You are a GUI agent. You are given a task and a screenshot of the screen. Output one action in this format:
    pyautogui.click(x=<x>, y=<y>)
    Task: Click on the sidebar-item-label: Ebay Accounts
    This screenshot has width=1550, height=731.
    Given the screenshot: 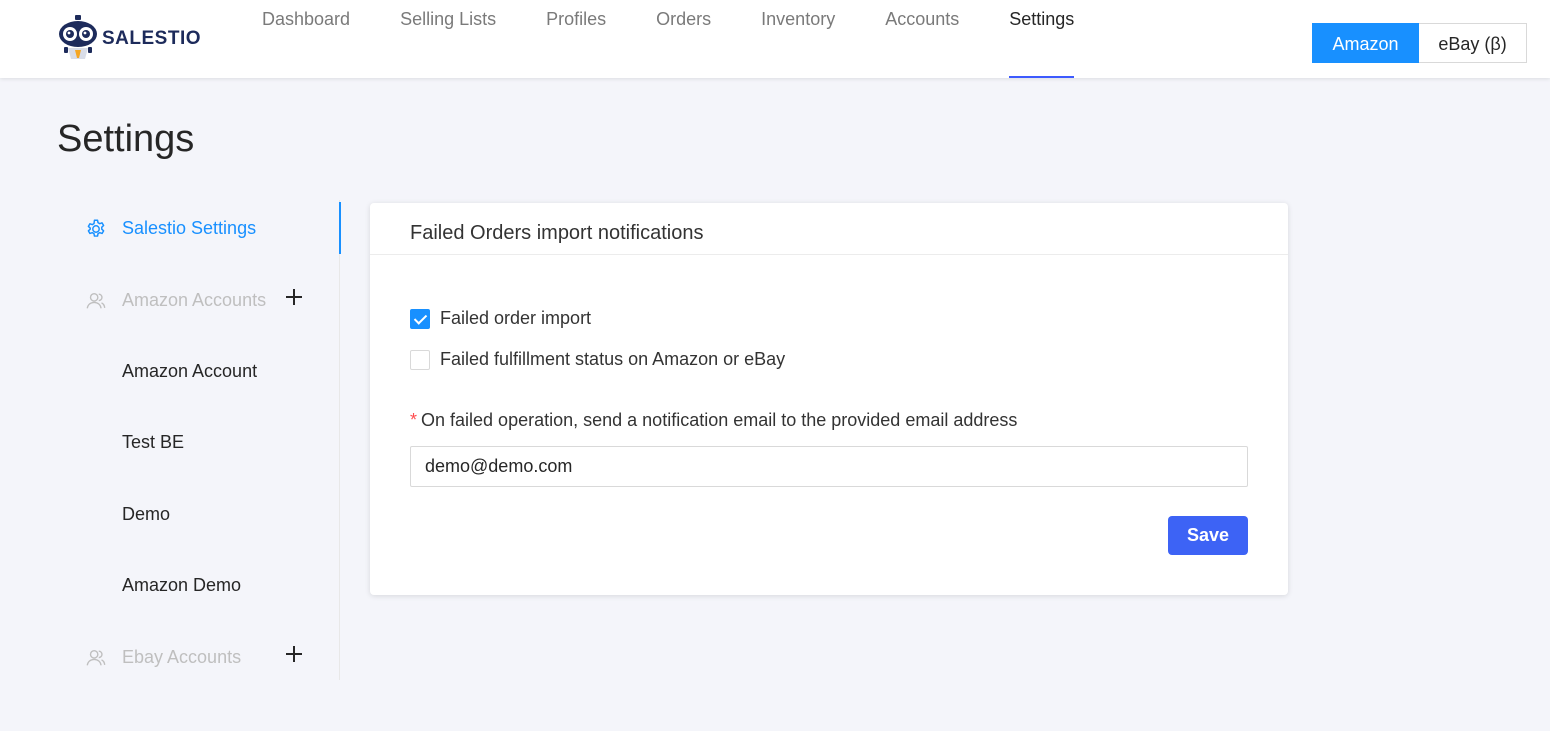 What is the action you would take?
    pyautogui.click(x=182, y=656)
    